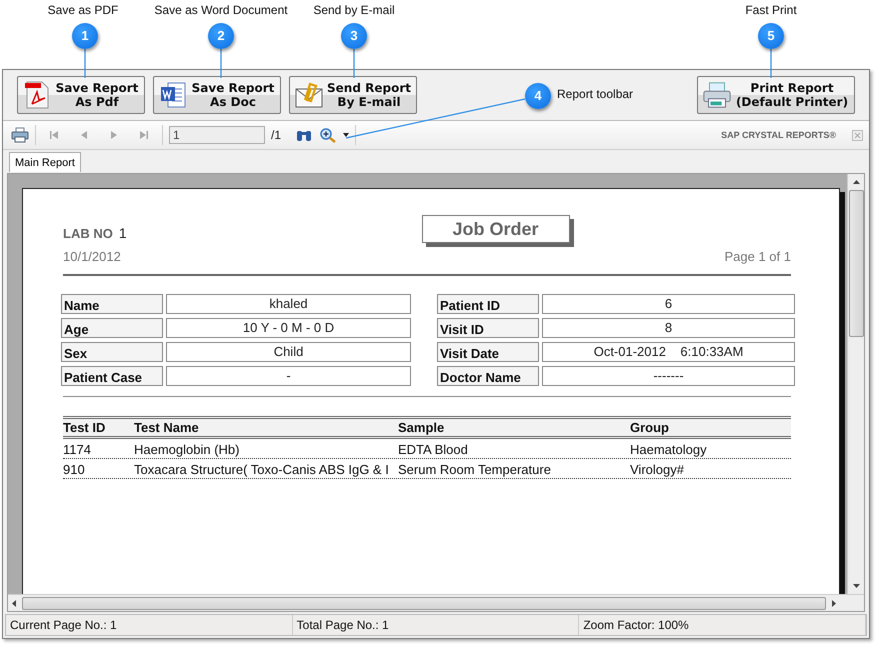  What do you see at coordinates (488, 352) in the screenshot?
I see `field-label: Visit Date` at bounding box center [488, 352].